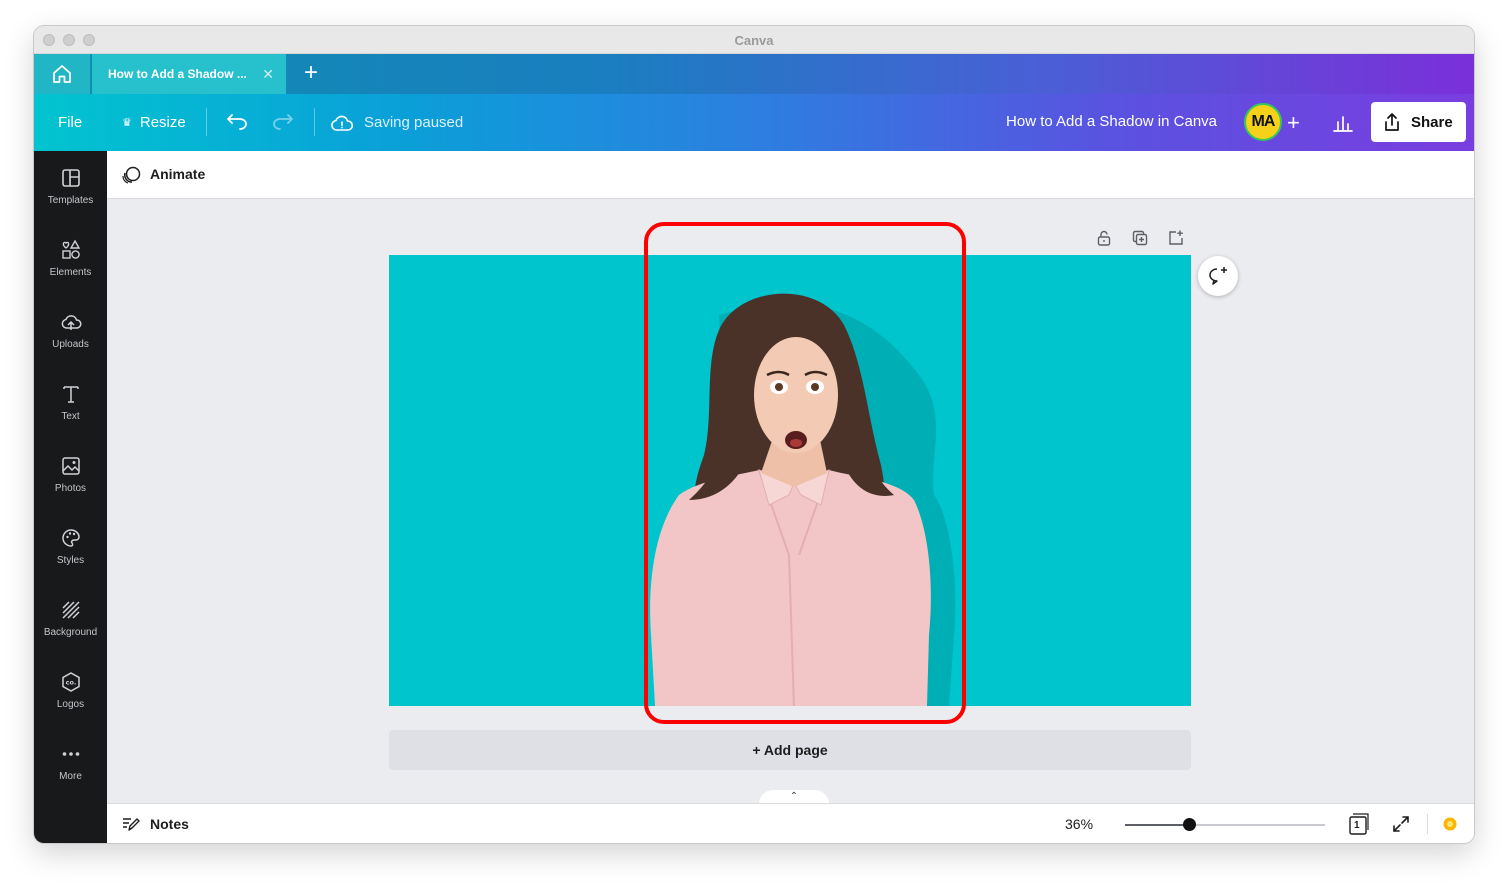  I want to click on context-toolbar: Animate, so click(790, 175).